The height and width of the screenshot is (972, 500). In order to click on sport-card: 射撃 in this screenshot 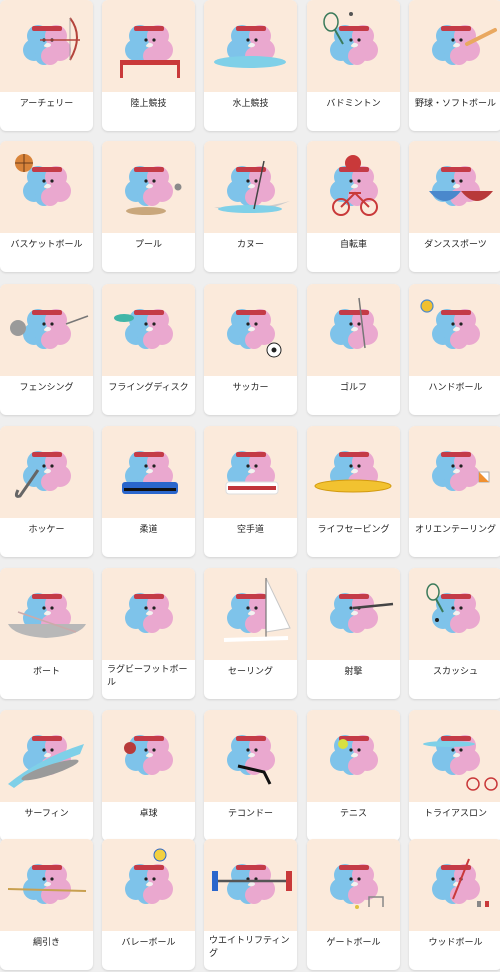, I will do `click(353, 633)`.